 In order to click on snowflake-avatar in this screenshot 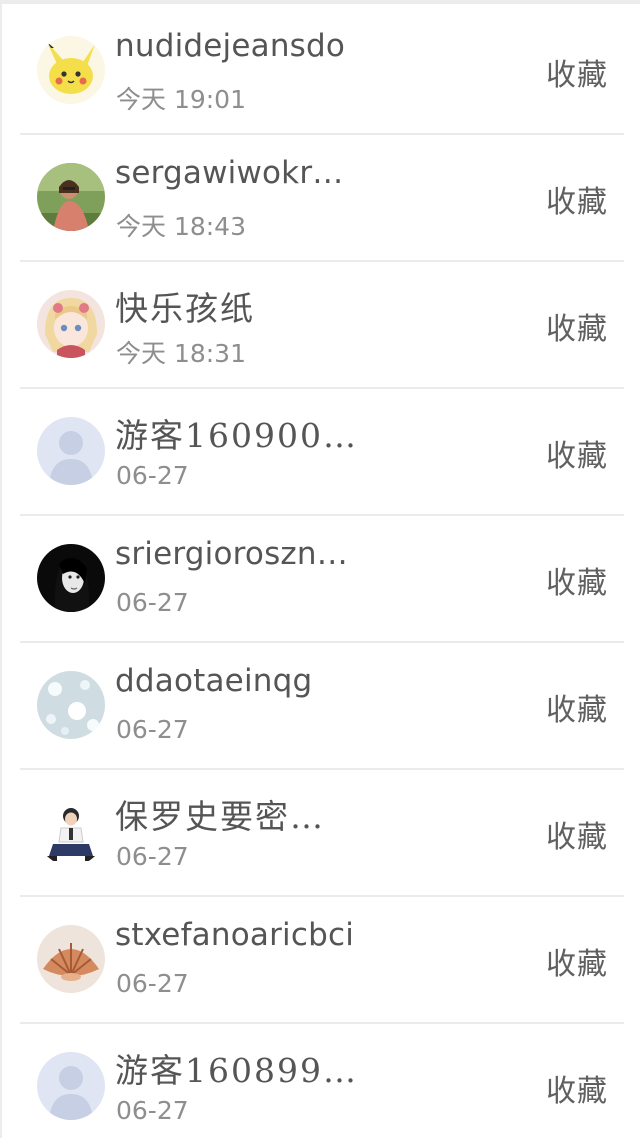, I will do `click(71, 705)`.